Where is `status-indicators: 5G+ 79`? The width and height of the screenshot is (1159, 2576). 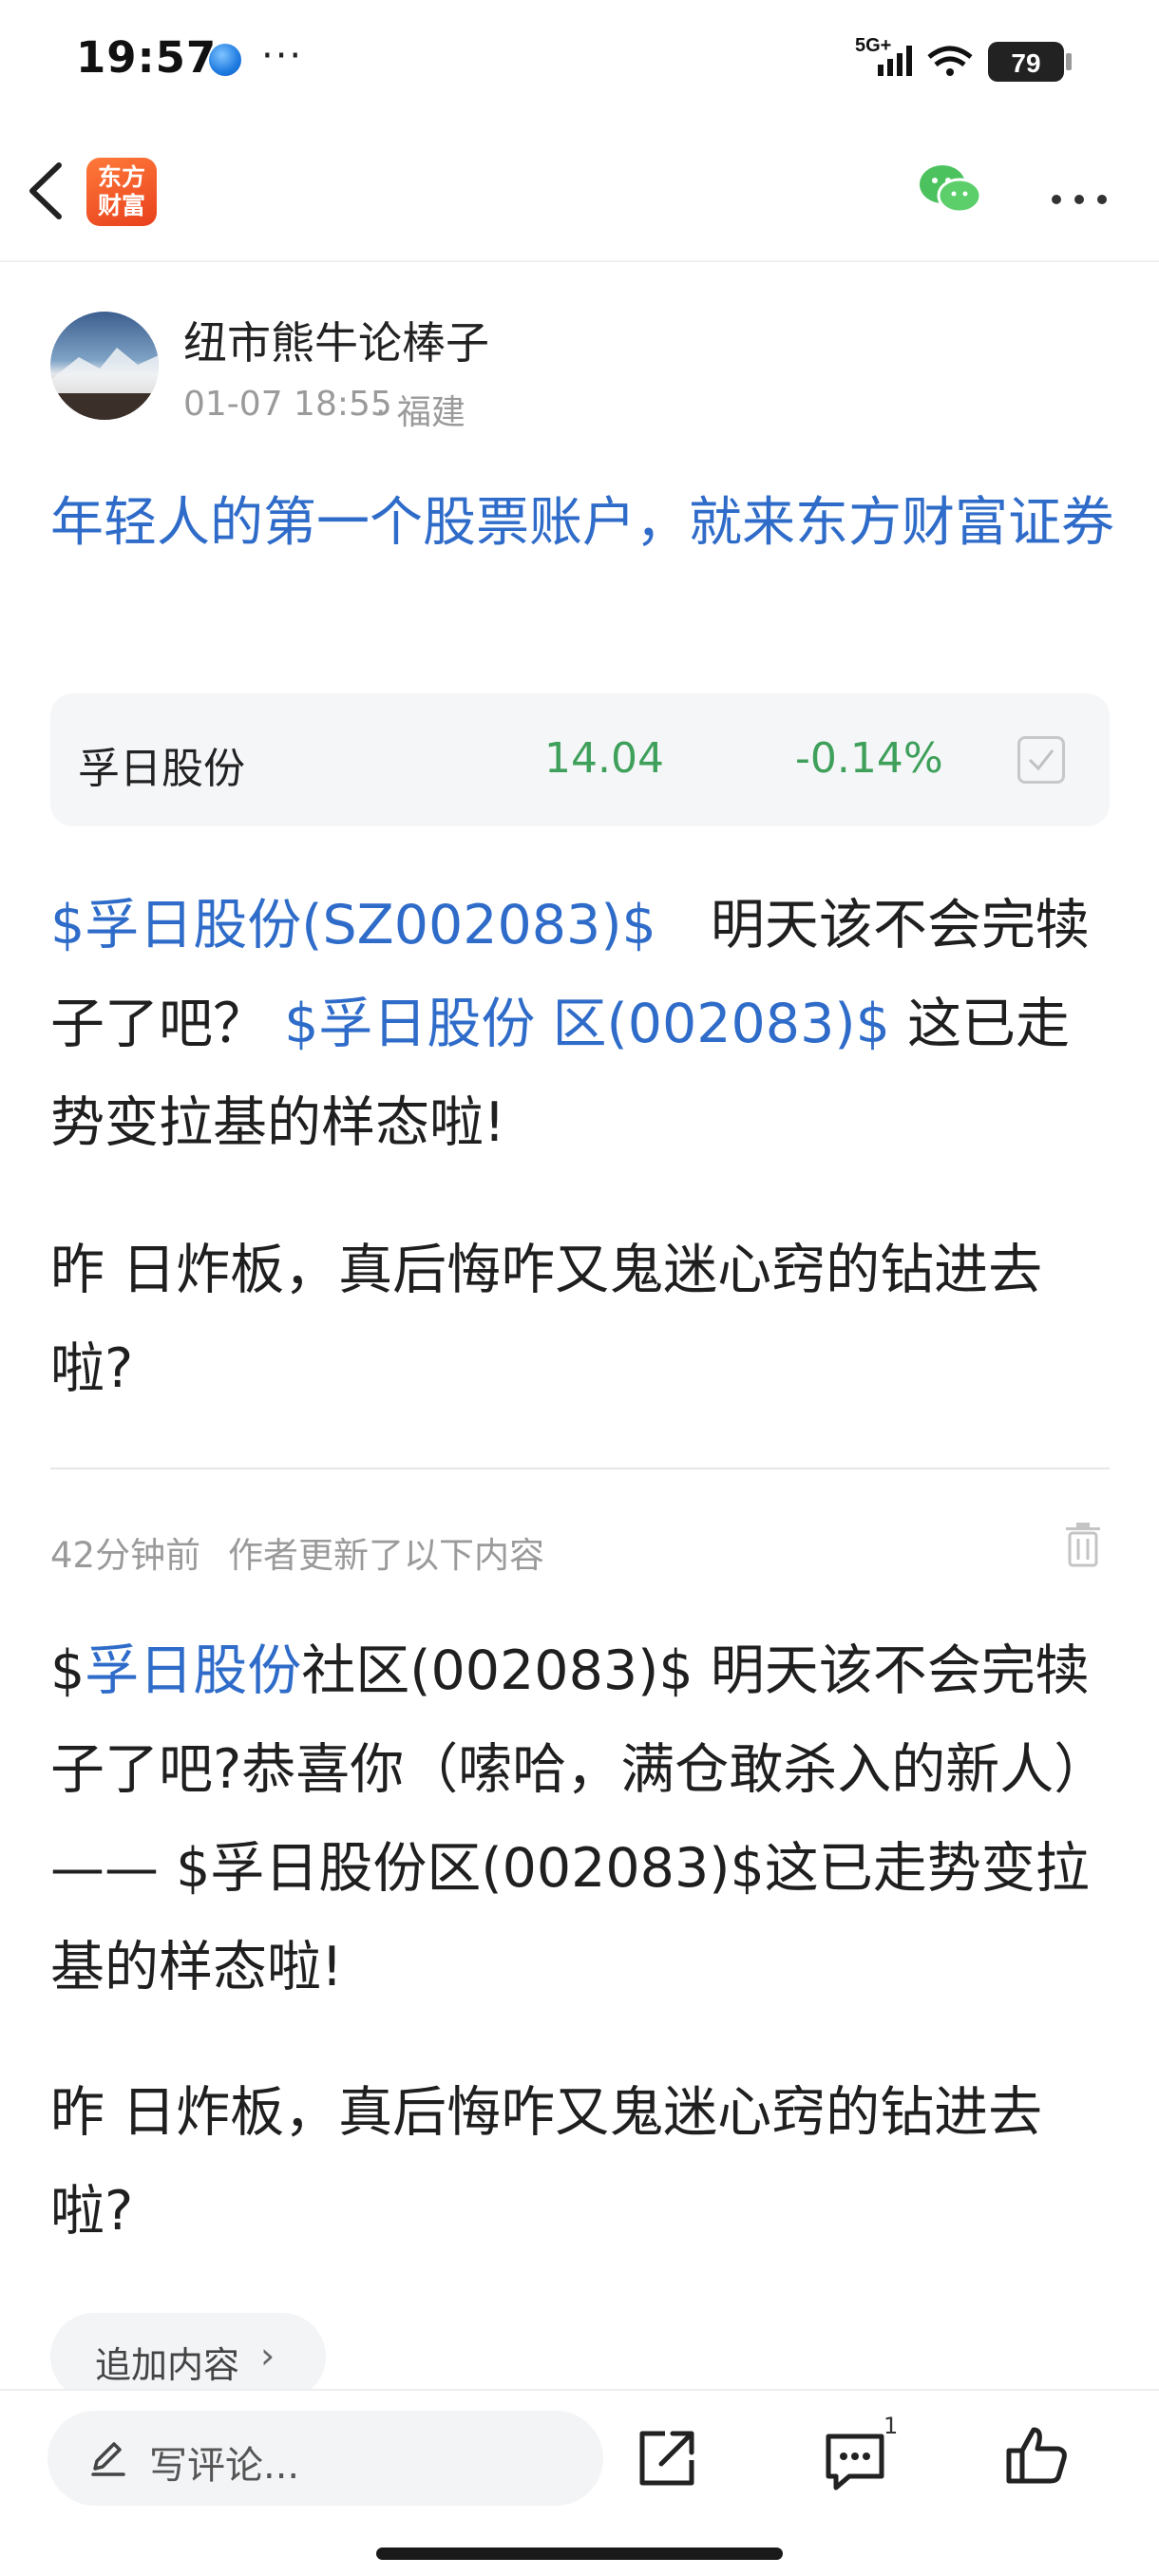 status-indicators: 5G+ 79 is located at coordinates (969, 58).